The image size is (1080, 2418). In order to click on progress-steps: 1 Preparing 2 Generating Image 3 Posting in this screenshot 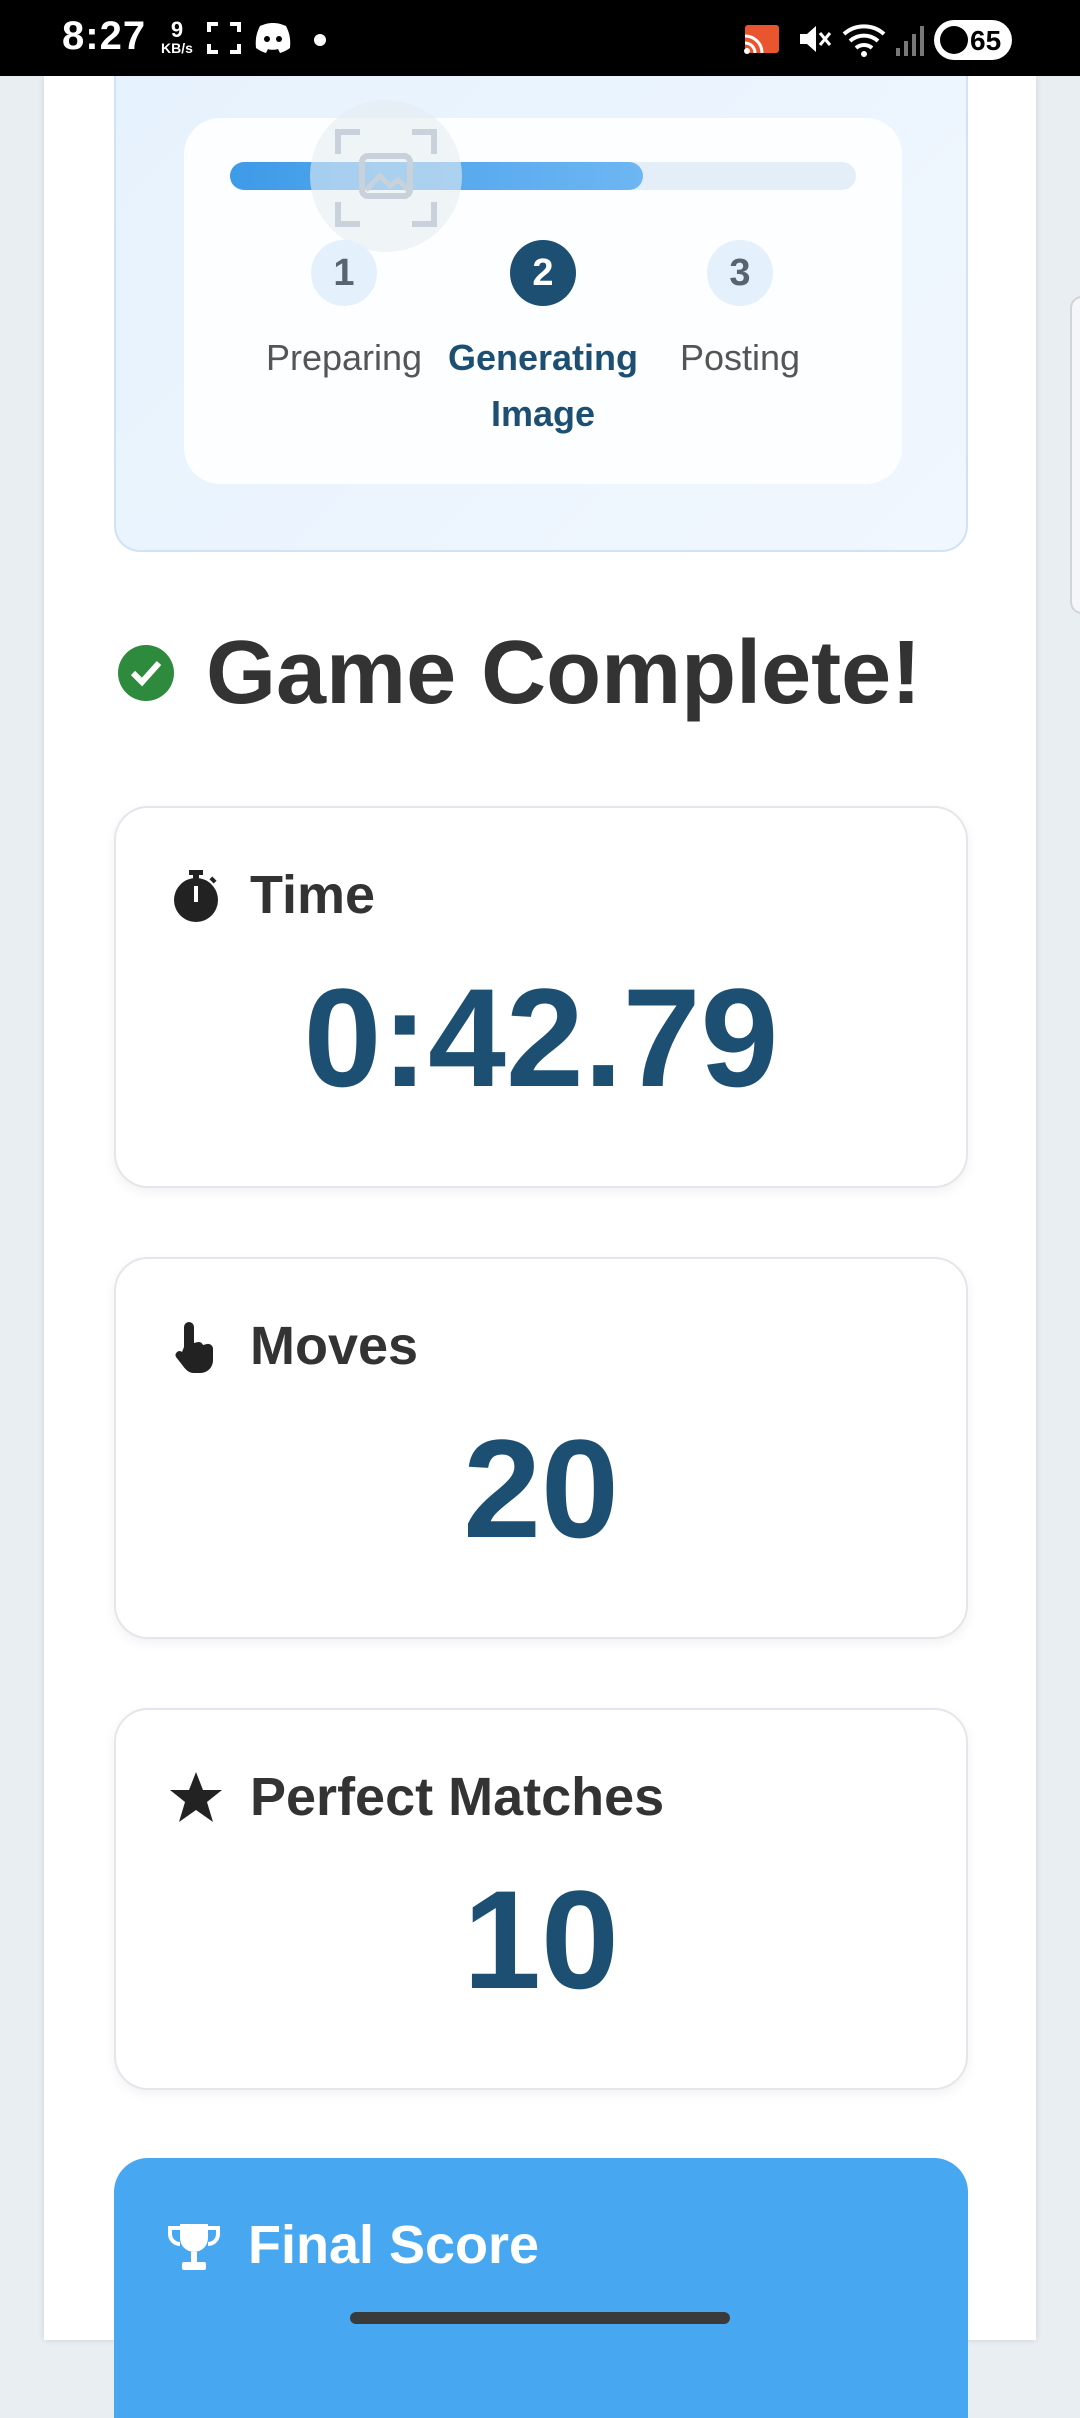, I will do `click(543, 292)`.